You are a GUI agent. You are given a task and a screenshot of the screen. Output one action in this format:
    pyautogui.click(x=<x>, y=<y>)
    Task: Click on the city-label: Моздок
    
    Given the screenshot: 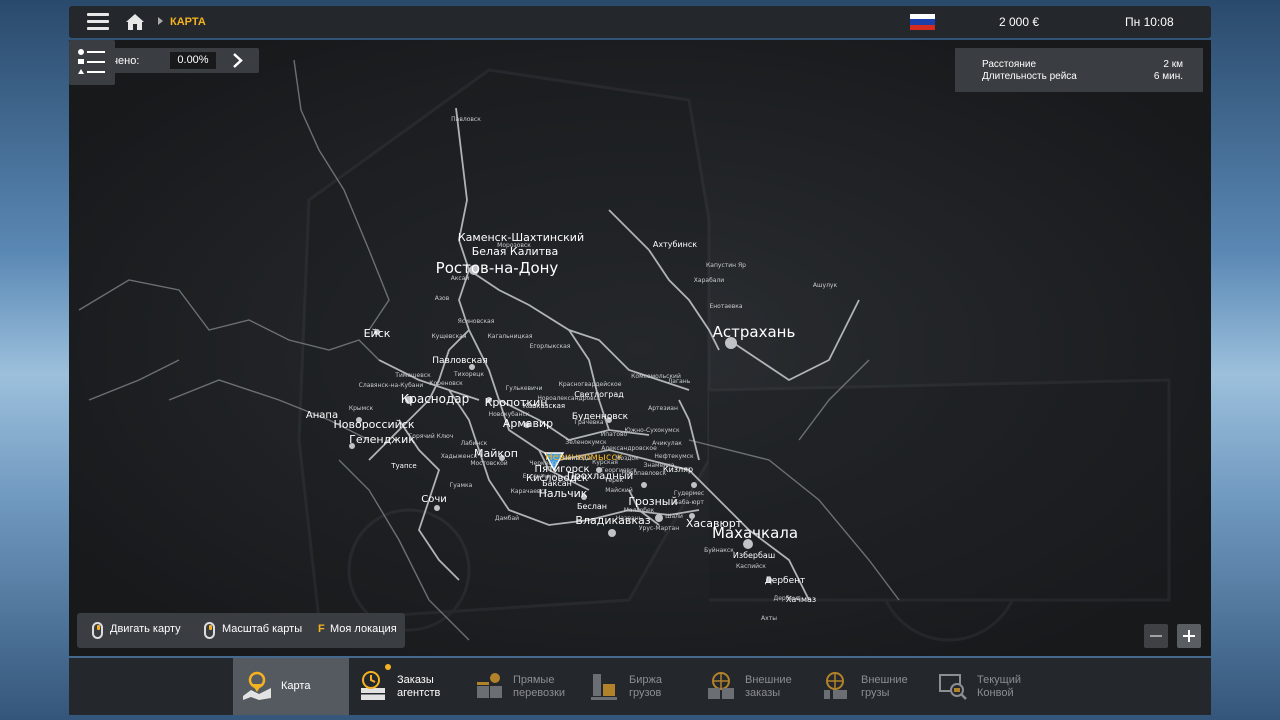 What is the action you would take?
    pyautogui.click(x=627, y=458)
    